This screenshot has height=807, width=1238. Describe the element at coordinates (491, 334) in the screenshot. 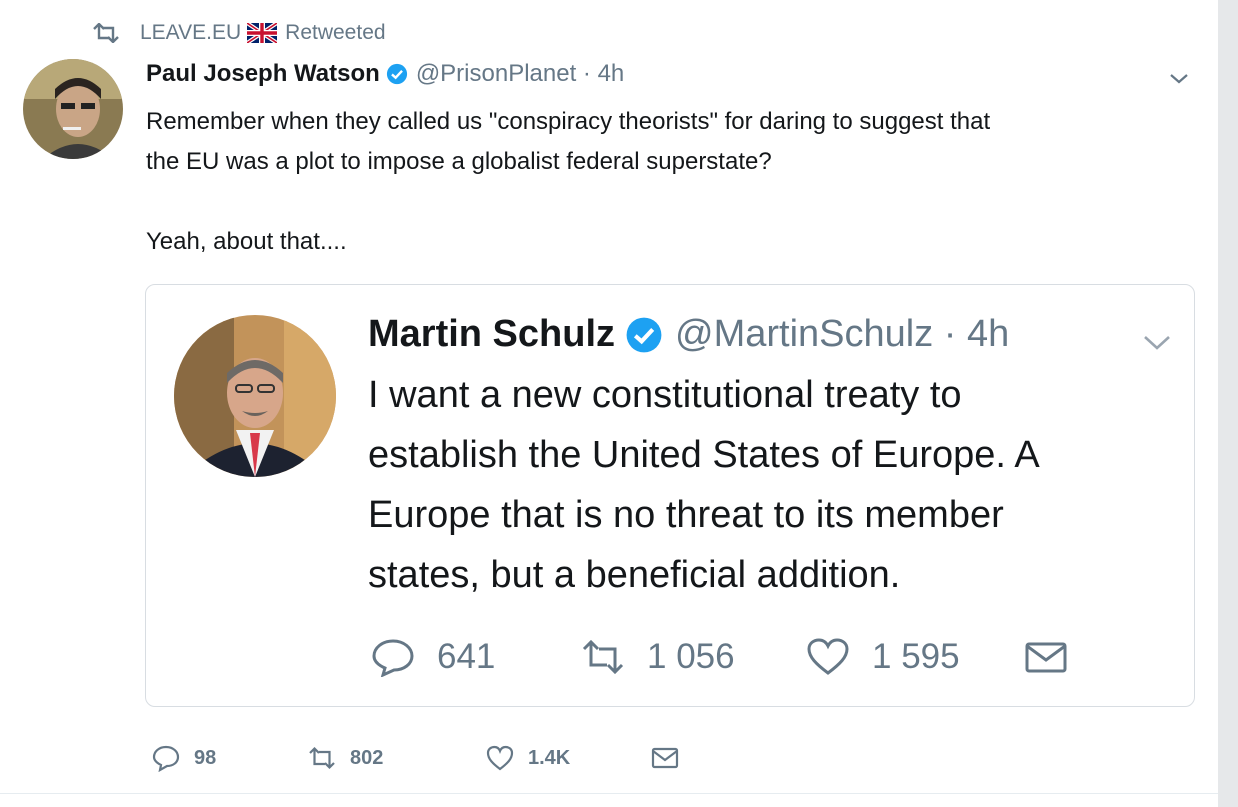

I see `quoted-author-name: Martin Schulz` at that location.